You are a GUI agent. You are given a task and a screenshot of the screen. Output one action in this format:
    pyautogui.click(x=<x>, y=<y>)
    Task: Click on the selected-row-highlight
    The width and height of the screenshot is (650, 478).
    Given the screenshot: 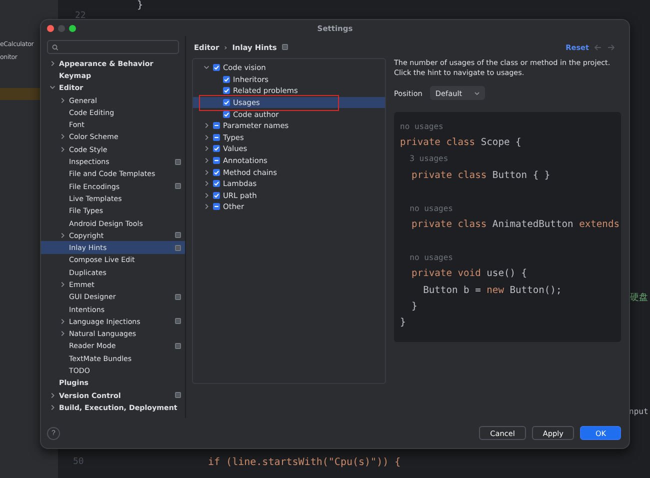 What is the action you would take?
    pyautogui.click(x=20, y=94)
    